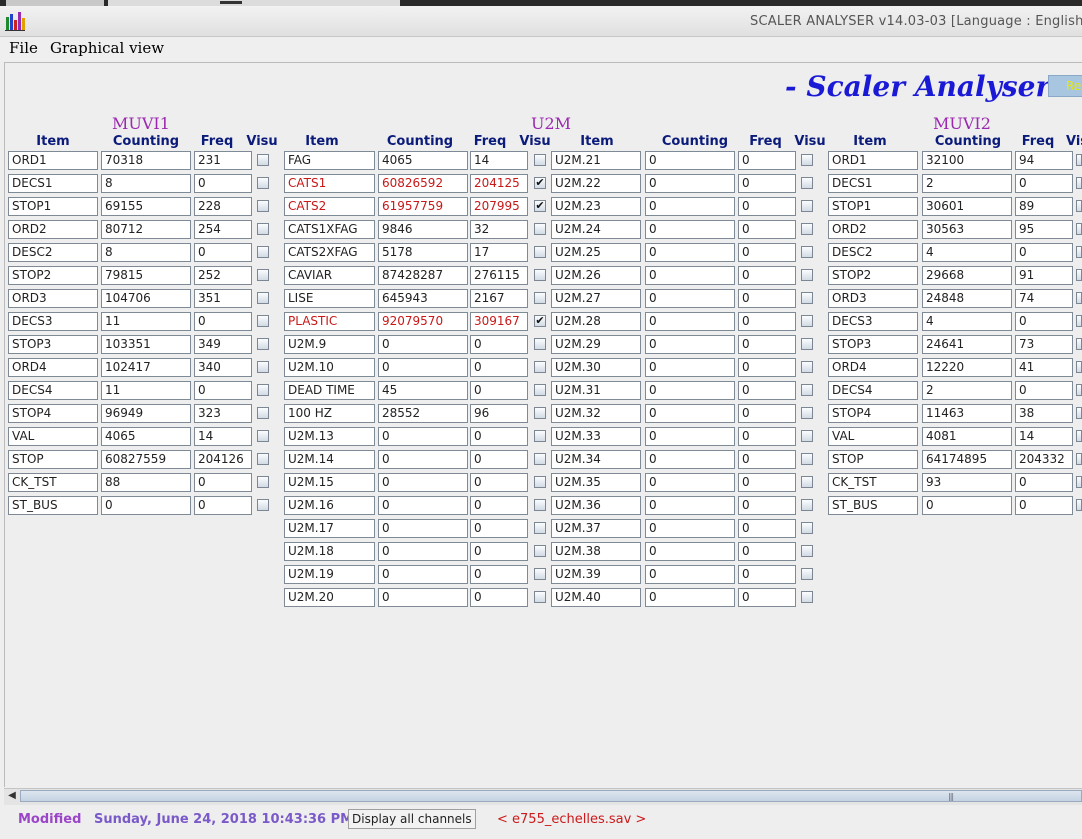 The image size is (1082, 839). I want to click on freq-field: 254, so click(223, 229).